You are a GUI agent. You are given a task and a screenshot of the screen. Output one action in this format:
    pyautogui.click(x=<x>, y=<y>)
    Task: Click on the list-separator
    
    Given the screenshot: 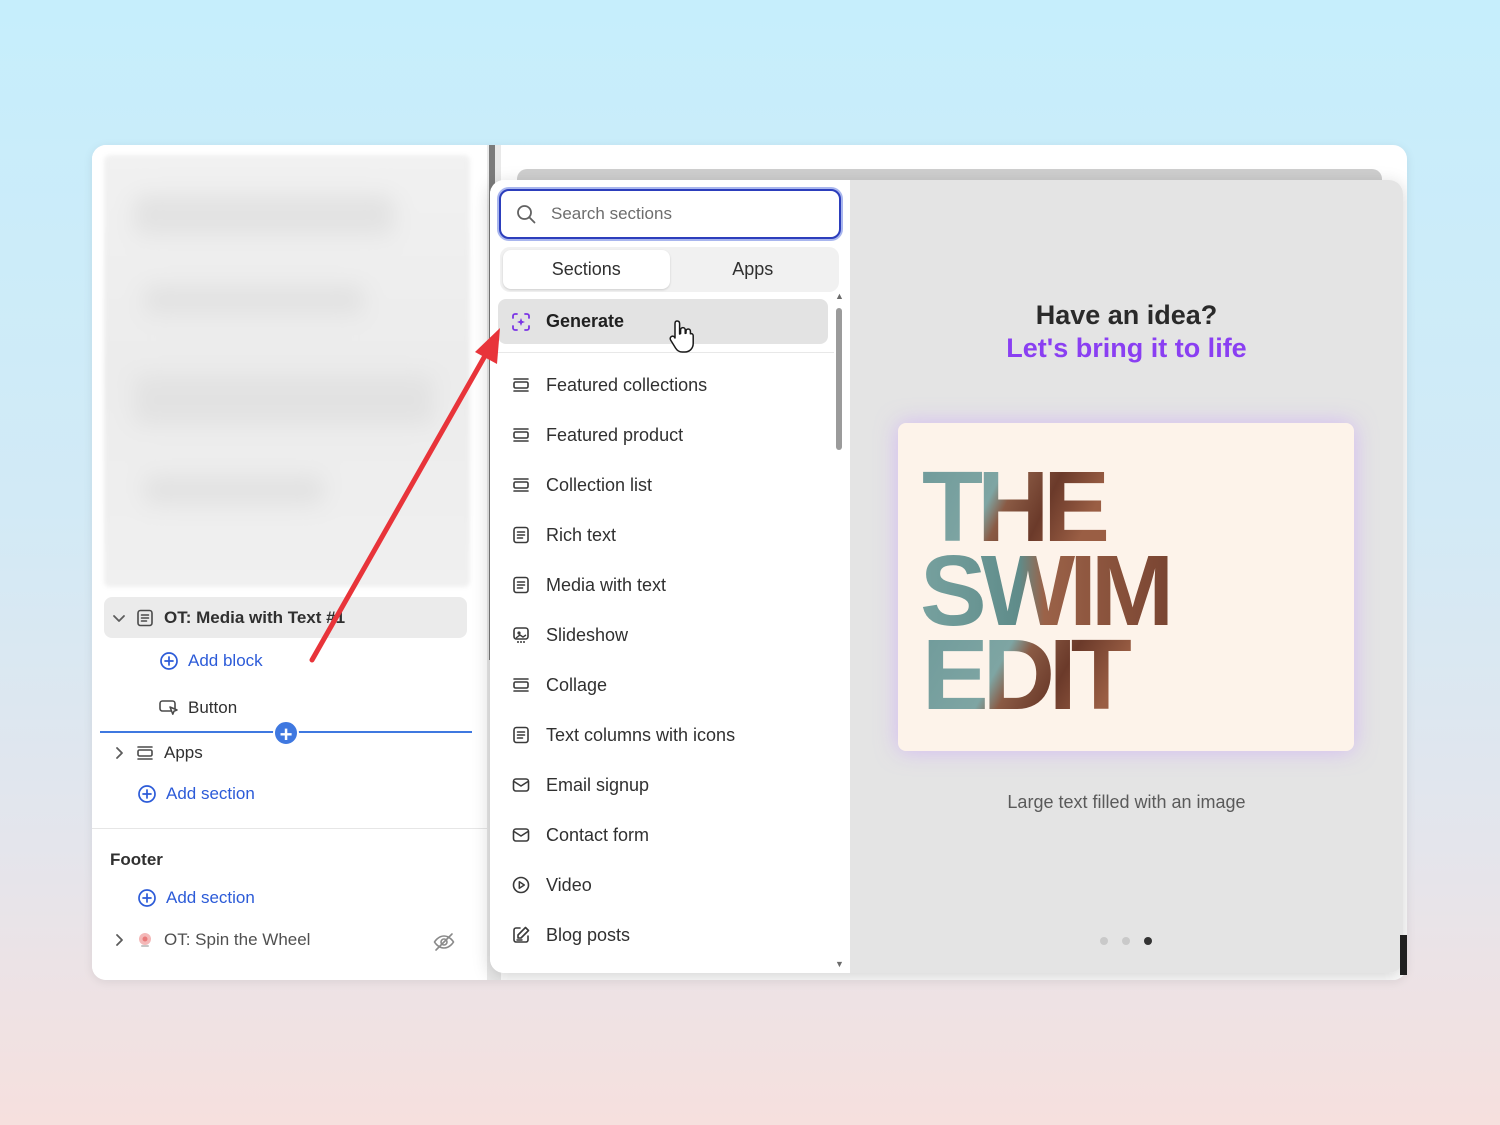 What is the action you would take?
    pyautogui.click(x=666, y=352)
    